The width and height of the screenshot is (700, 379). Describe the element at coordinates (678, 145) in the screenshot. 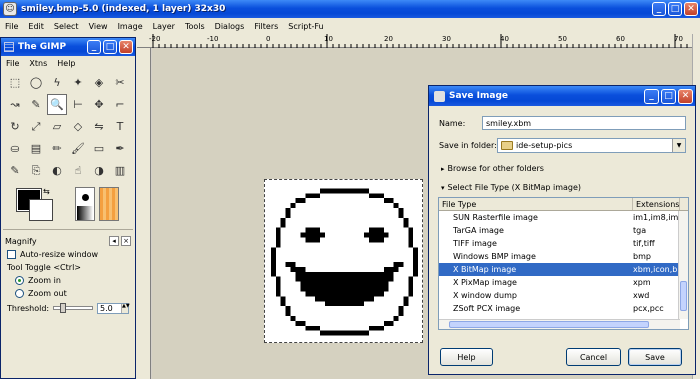

I see `chevron-down-icon: ▼` at that location.